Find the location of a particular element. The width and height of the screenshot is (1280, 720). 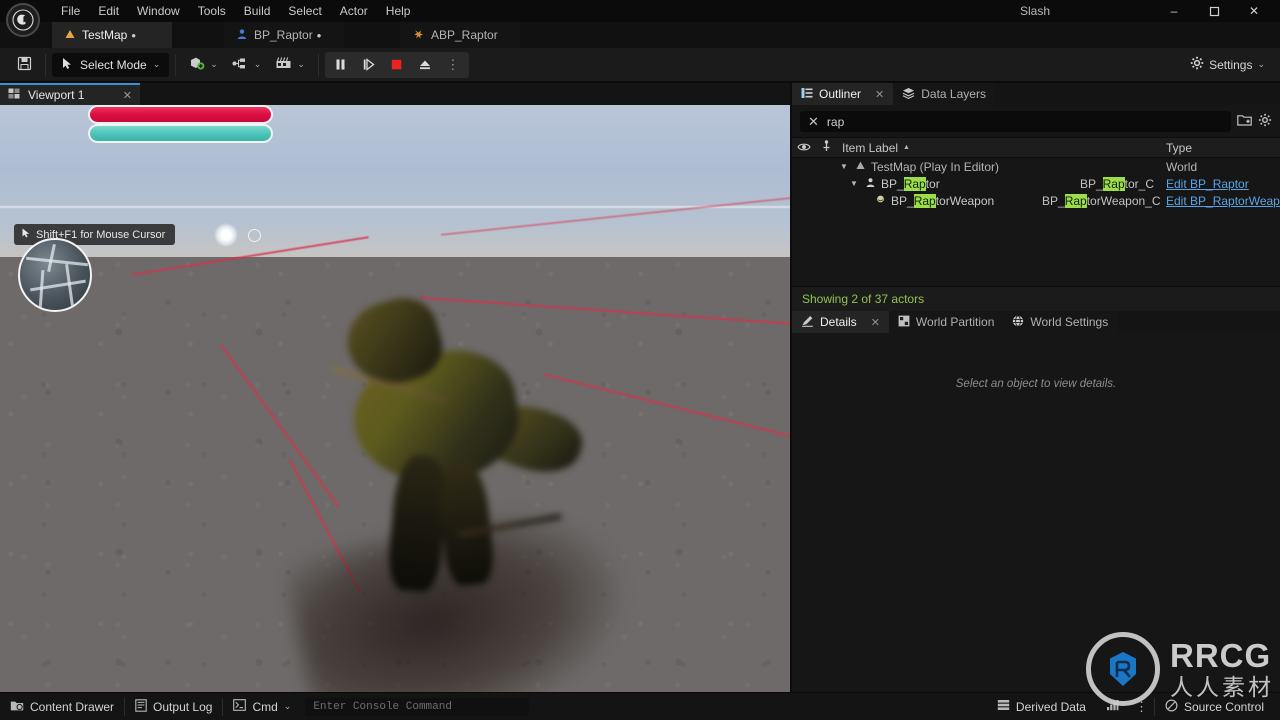

menu-window: Window is located at coordinates (158, 11).